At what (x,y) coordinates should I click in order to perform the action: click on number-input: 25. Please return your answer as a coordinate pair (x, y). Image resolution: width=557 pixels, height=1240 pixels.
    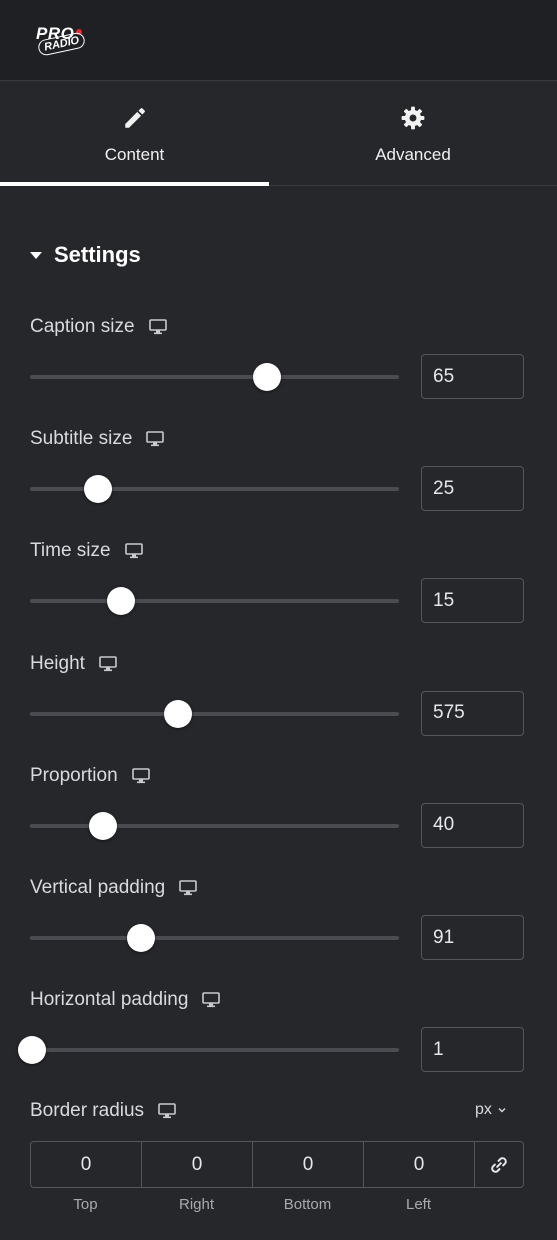
    Looking at the image, I should click on (472, 489).